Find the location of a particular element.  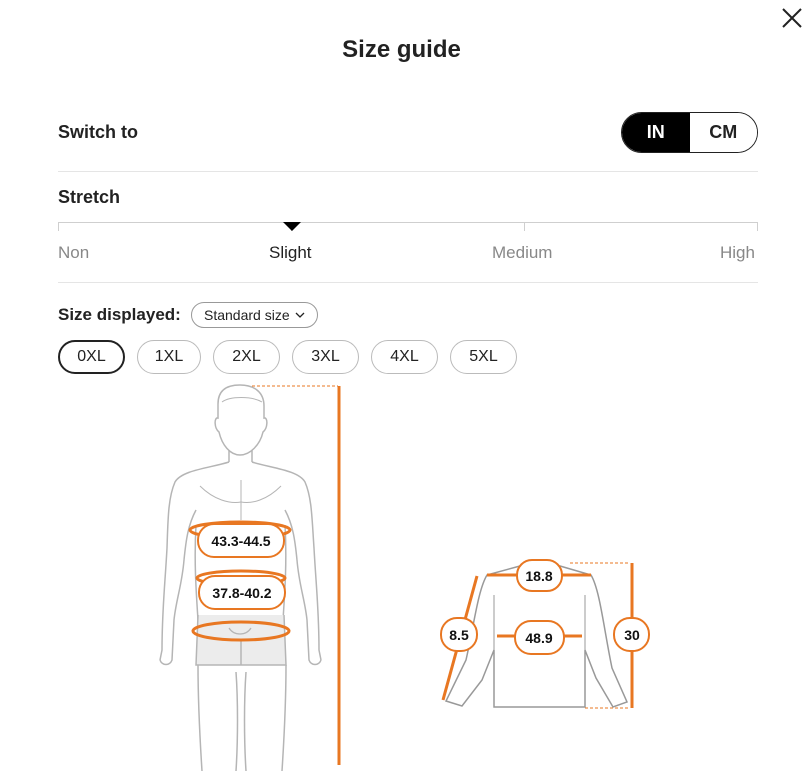

garment-sleeve-value: 8.5 is located at coordinates (459, 635).